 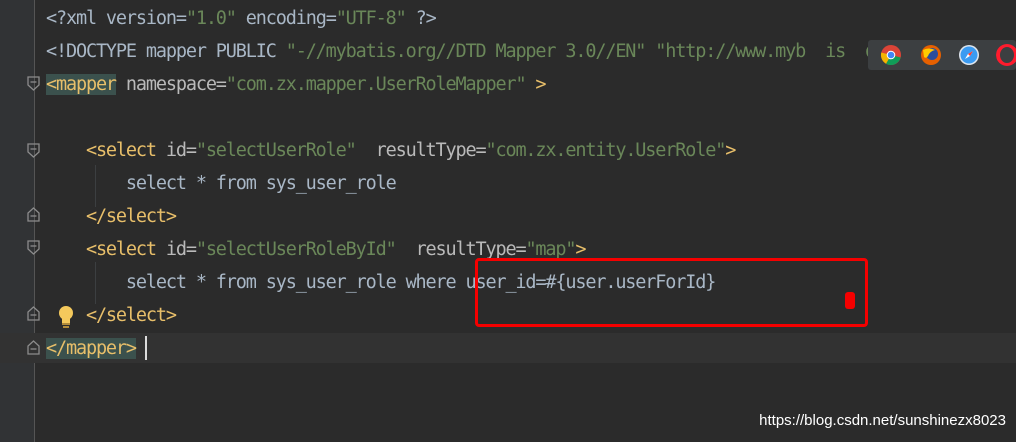 I want to click on code-token: select * from sys_user_role, so click(x=221, y=183).